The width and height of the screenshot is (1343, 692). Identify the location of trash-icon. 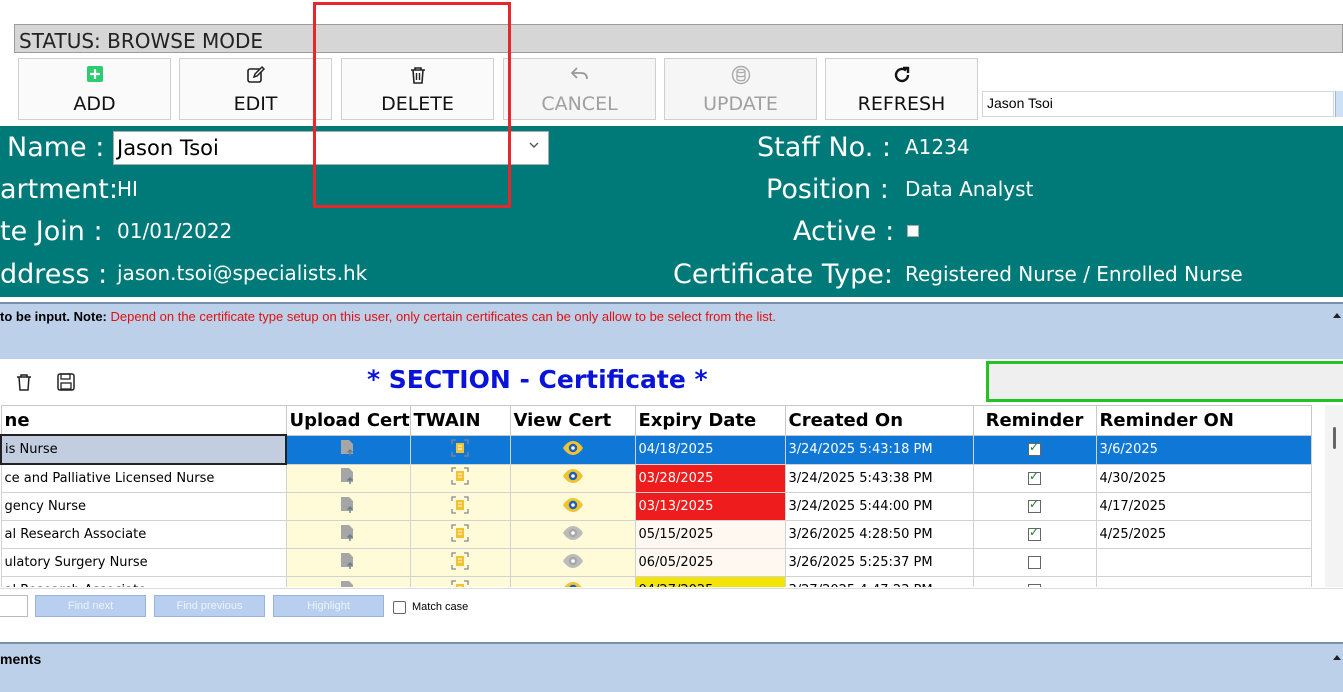
(24, 382).